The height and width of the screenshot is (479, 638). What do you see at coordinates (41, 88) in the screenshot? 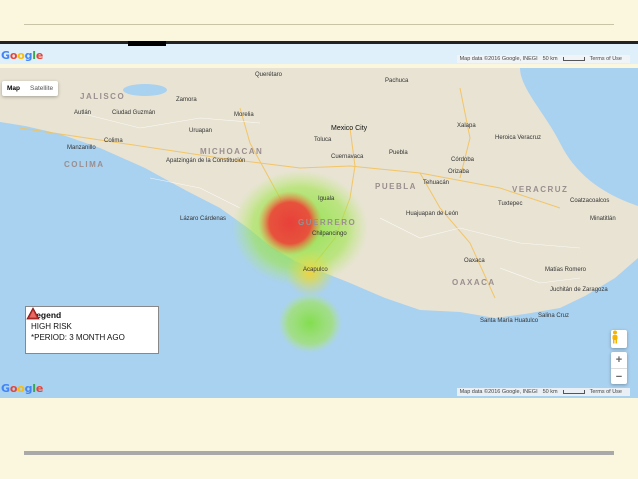
I see `map-type-satellite-button: Satellite` at bounding box center [41, 88].